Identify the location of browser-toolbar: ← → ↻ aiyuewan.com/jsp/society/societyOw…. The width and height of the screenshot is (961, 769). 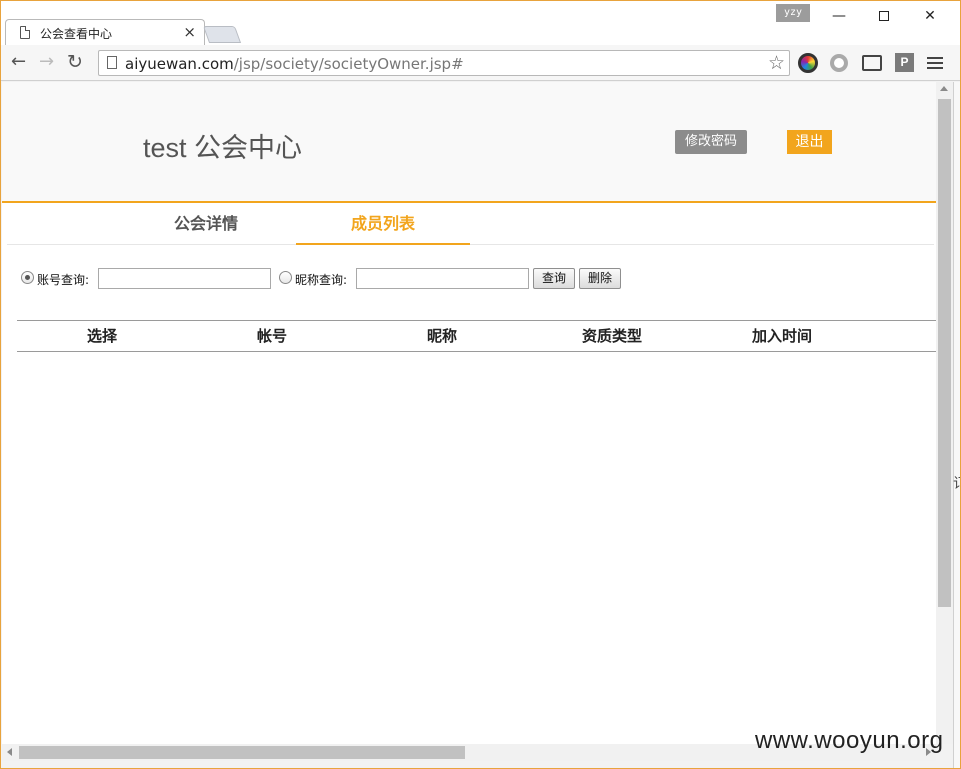
(480, 63).